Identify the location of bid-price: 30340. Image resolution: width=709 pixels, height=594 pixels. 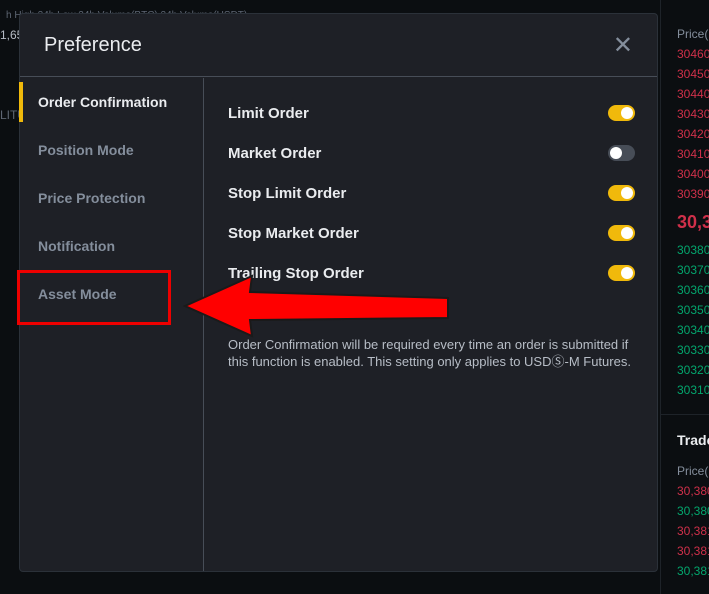
(693, 330).